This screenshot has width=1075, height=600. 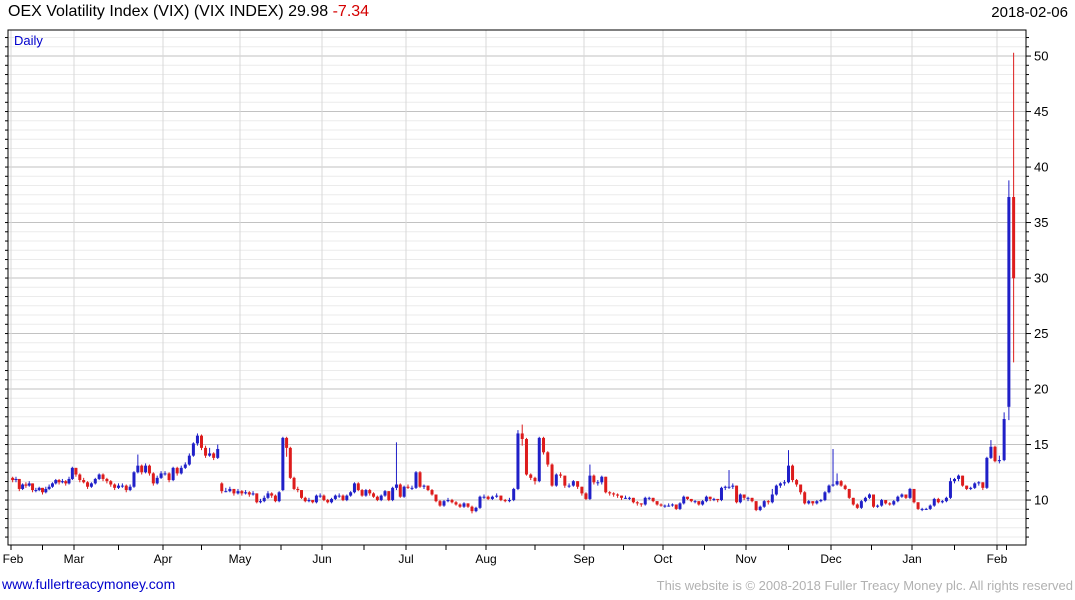 What do you see at coordinates (1041, 500) in the screenshot?
I see `y-axis-label: 10` at bounding box center [1041, 500].